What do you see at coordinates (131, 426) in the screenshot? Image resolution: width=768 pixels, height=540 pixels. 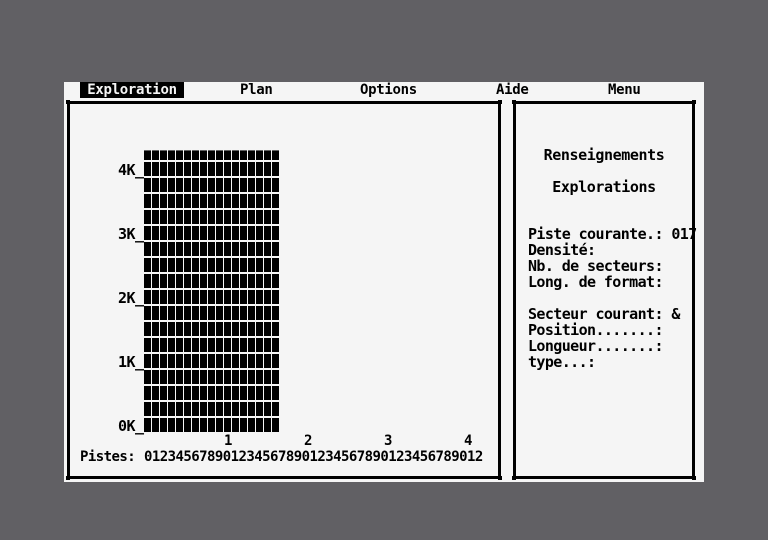 I see `y-tick-0k: 0K_` at bounding box center [131, 426].